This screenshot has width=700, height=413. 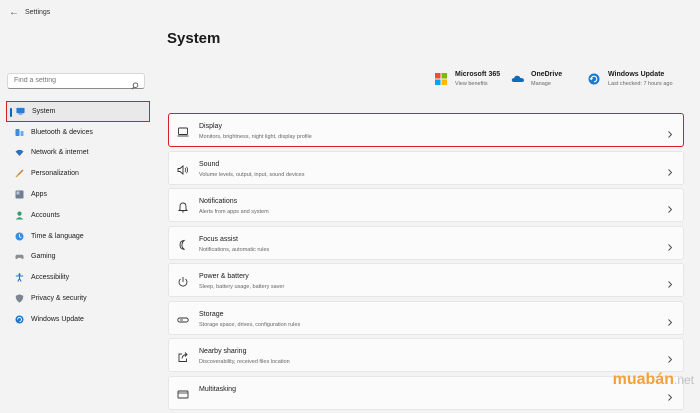 I want to click on sidebar-item-label: Accessibility, so click(x=50, y=278).